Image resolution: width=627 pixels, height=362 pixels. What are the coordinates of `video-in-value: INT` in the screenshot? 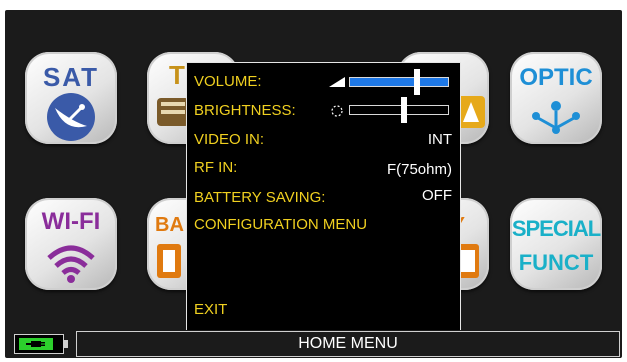 It's located at (440, 139).